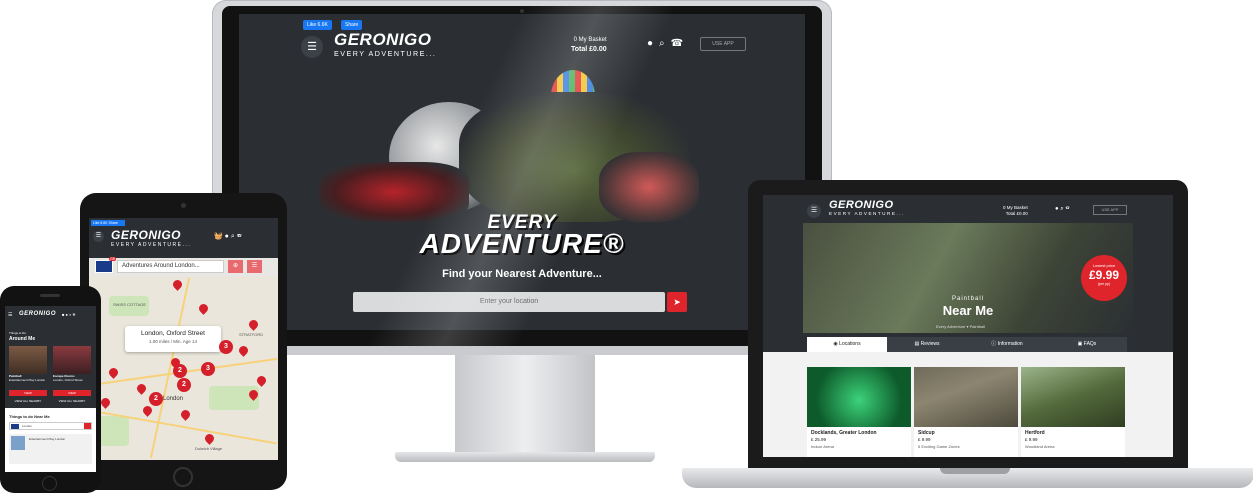 This screenshot has width=1253, height=493. I want to click on facebook-share-button: Share, so click(352, 25).